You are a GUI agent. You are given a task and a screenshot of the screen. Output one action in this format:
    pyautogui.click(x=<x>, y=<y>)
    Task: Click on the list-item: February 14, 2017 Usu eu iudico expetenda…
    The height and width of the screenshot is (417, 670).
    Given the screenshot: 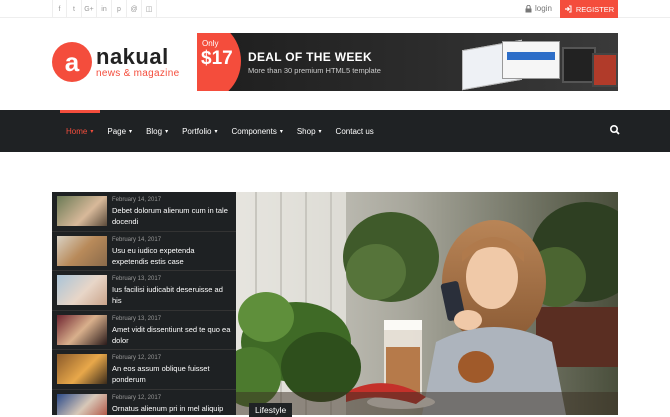 What is the action you would take?
    pyautogui.click(x=144, y=251)
    